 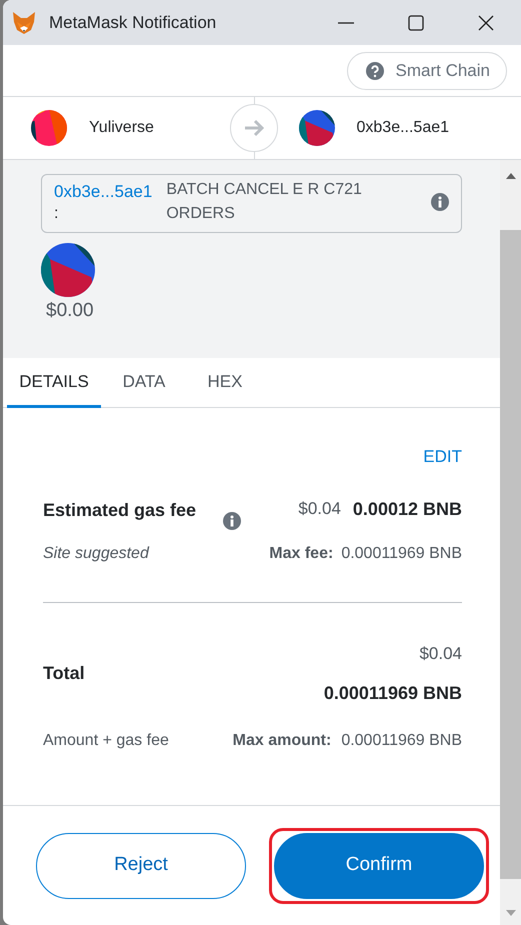 What do you see at coordinates (379, 865) in the screenshot?
I see `confirm-button: Confirm` at bounding box center [379, 865].